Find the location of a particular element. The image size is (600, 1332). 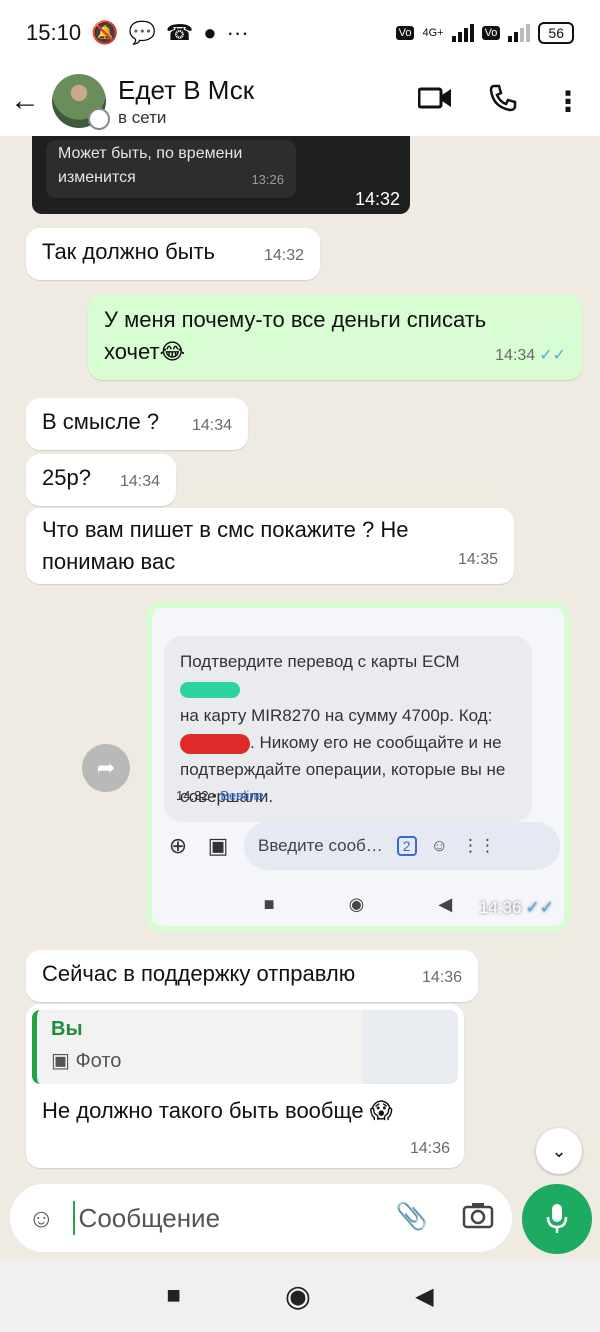

message-incoming: Сейчас в поддержку отправлю 14:36 is located at coordinates (252, 976).